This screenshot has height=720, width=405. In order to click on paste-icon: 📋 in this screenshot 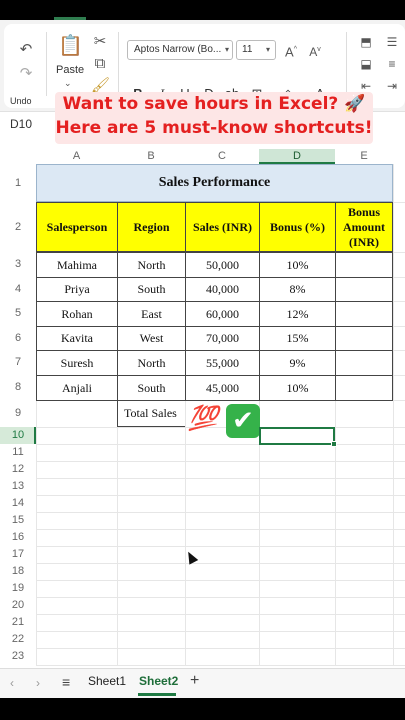, I will do `click(70, 46)`.